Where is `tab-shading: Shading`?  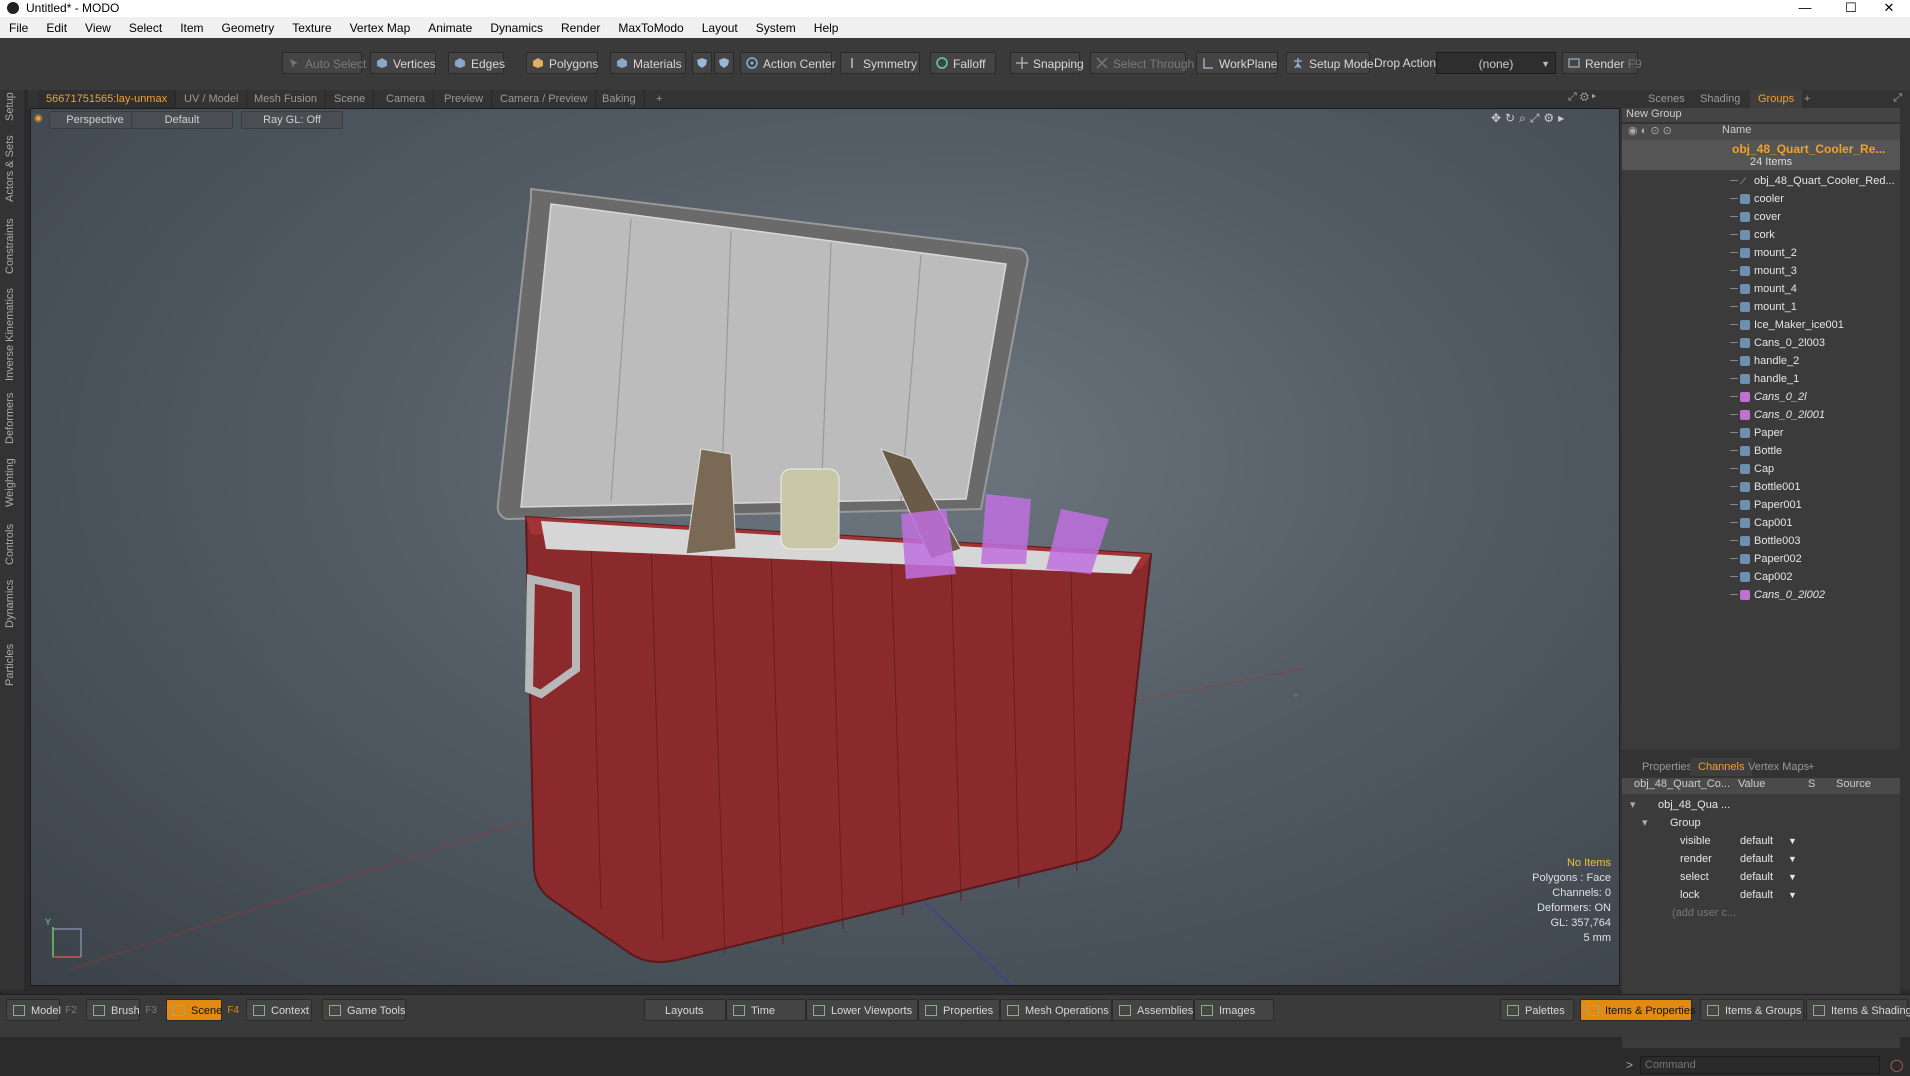 tab-shading: Shading is located at coordinates (1720, 99).